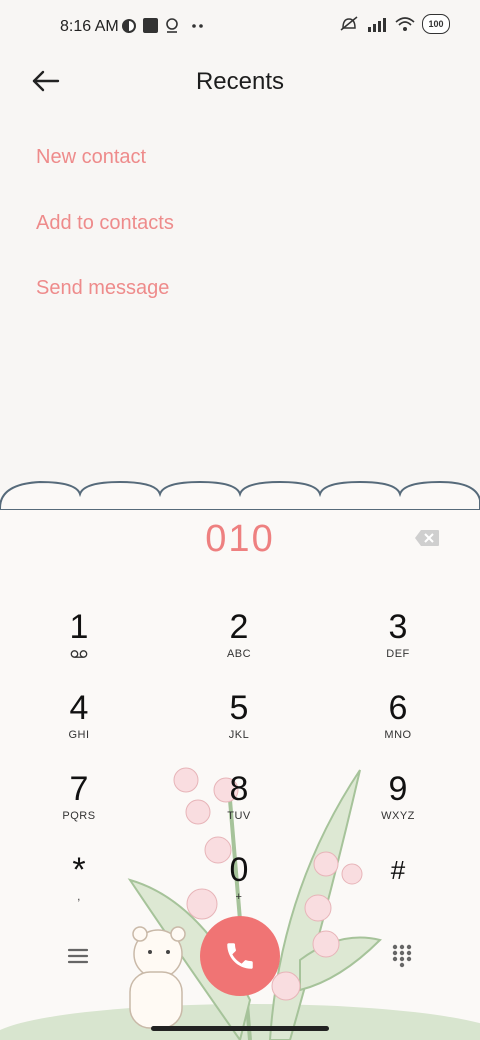 The height and width of the screenshot is (1040, 480). Describe the element at coordinates (402, 956) in the screenshot. I see `keypad-icon` at that location.